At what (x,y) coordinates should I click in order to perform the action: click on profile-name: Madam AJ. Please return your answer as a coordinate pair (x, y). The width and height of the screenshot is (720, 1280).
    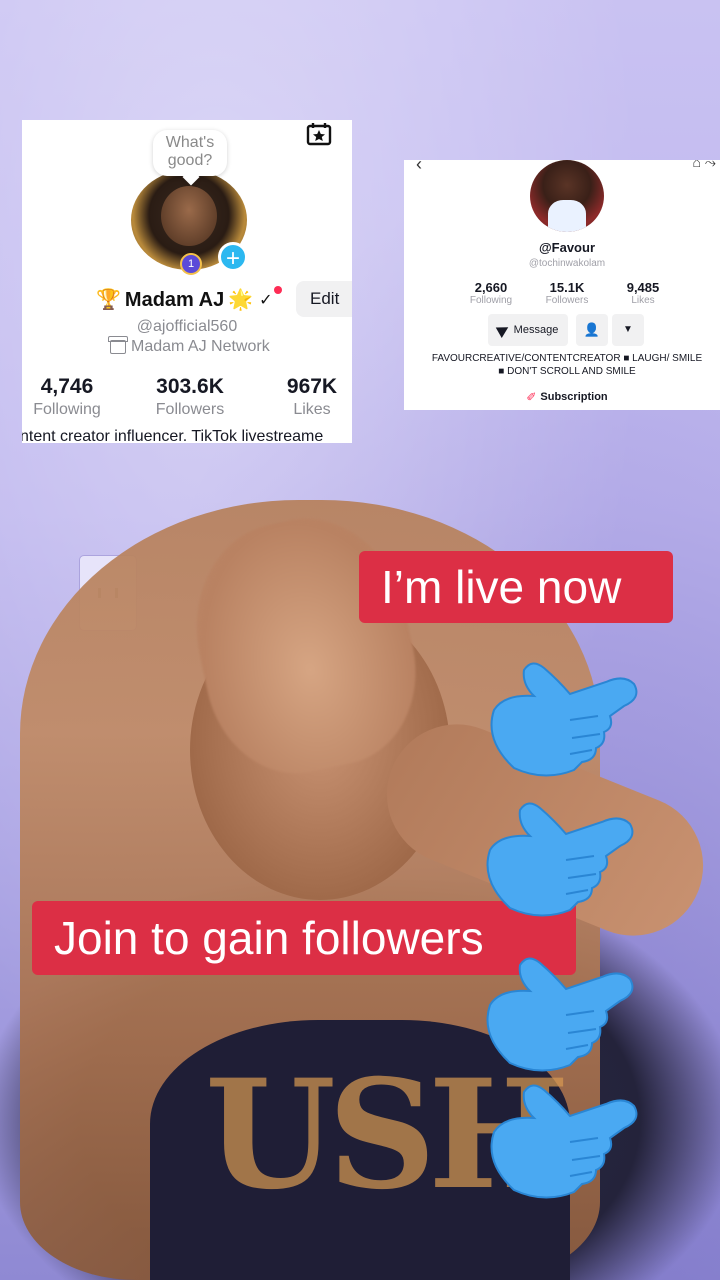
    Looking at the image, I should click on (174, 299).